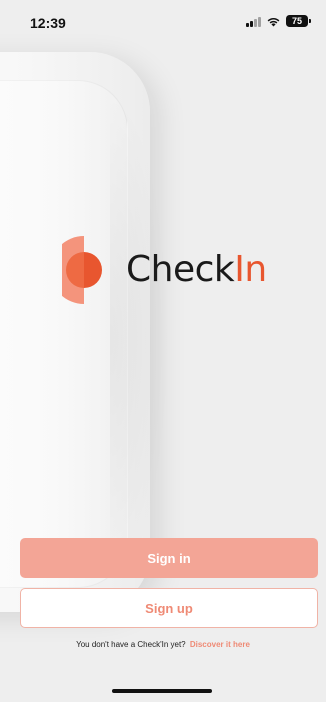 The width and height of the screenshot is (326, 702). I want to click on home-indicator, so click(162, 691).